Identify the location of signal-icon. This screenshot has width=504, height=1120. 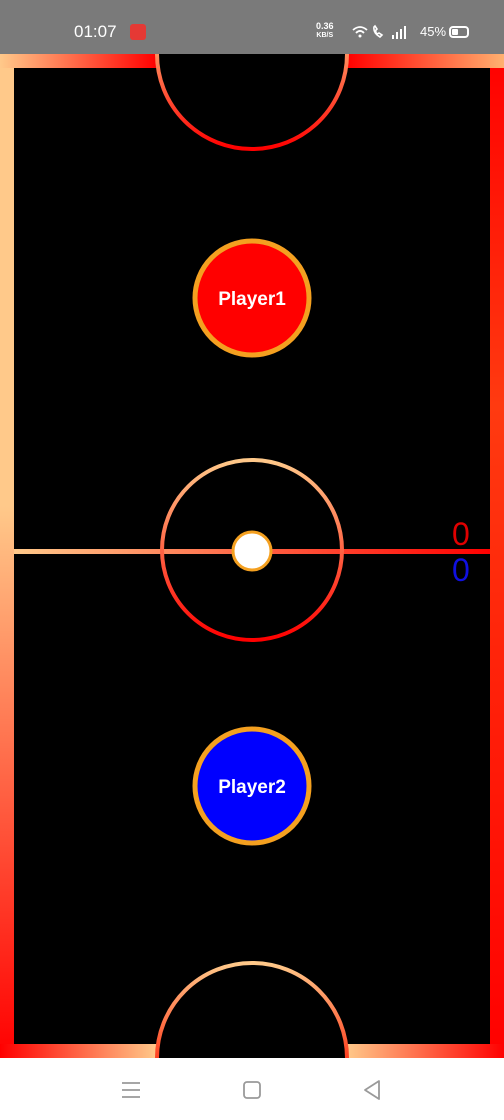
(399, 32).